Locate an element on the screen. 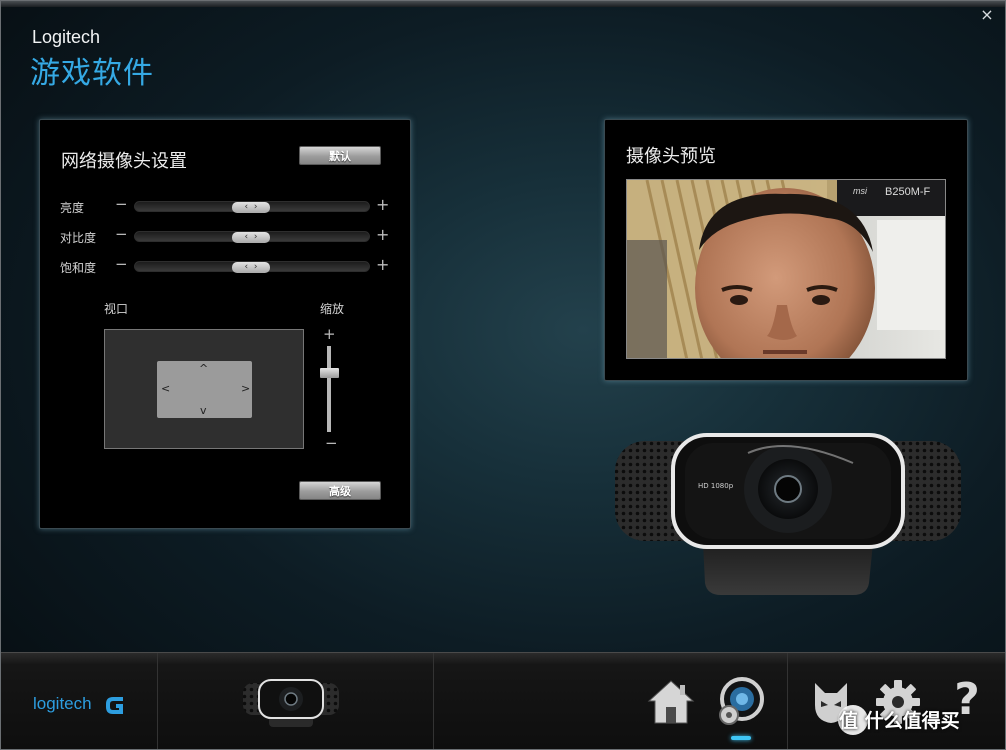 This screenshot has width=1006, height=750. contrast-slider: ‹ › is located at coordinates (252, 237).